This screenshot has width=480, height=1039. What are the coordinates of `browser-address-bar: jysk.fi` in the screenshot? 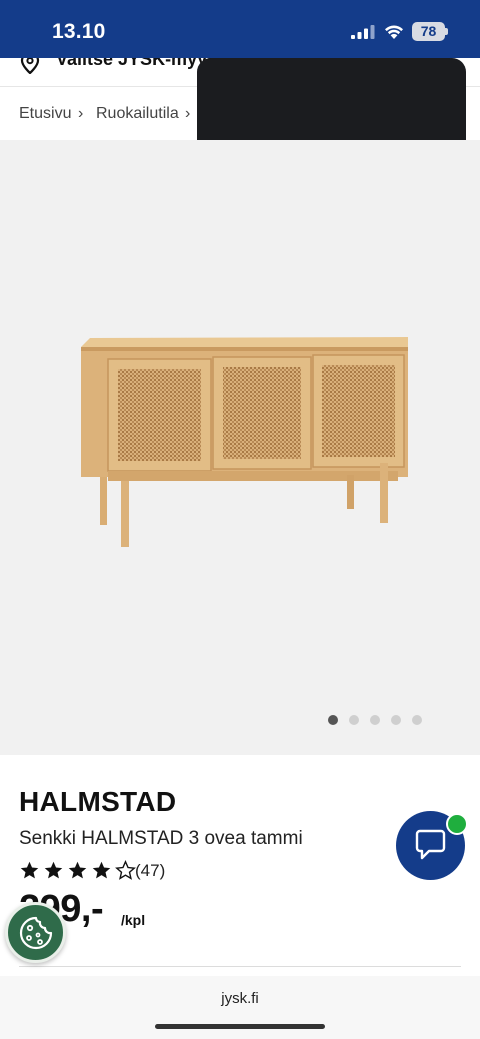 It's located at (240, 1007).